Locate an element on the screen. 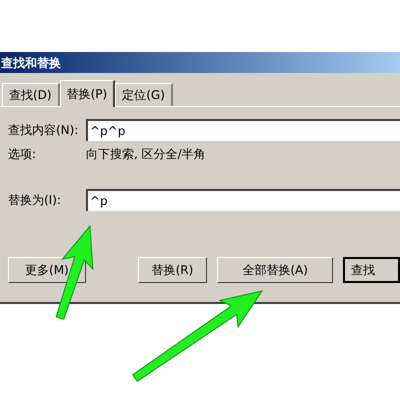 The height and width of the screenshot is (400, 400). options-text: 向下搜索, 区分全/半角 is located at coordinates (146, 154).